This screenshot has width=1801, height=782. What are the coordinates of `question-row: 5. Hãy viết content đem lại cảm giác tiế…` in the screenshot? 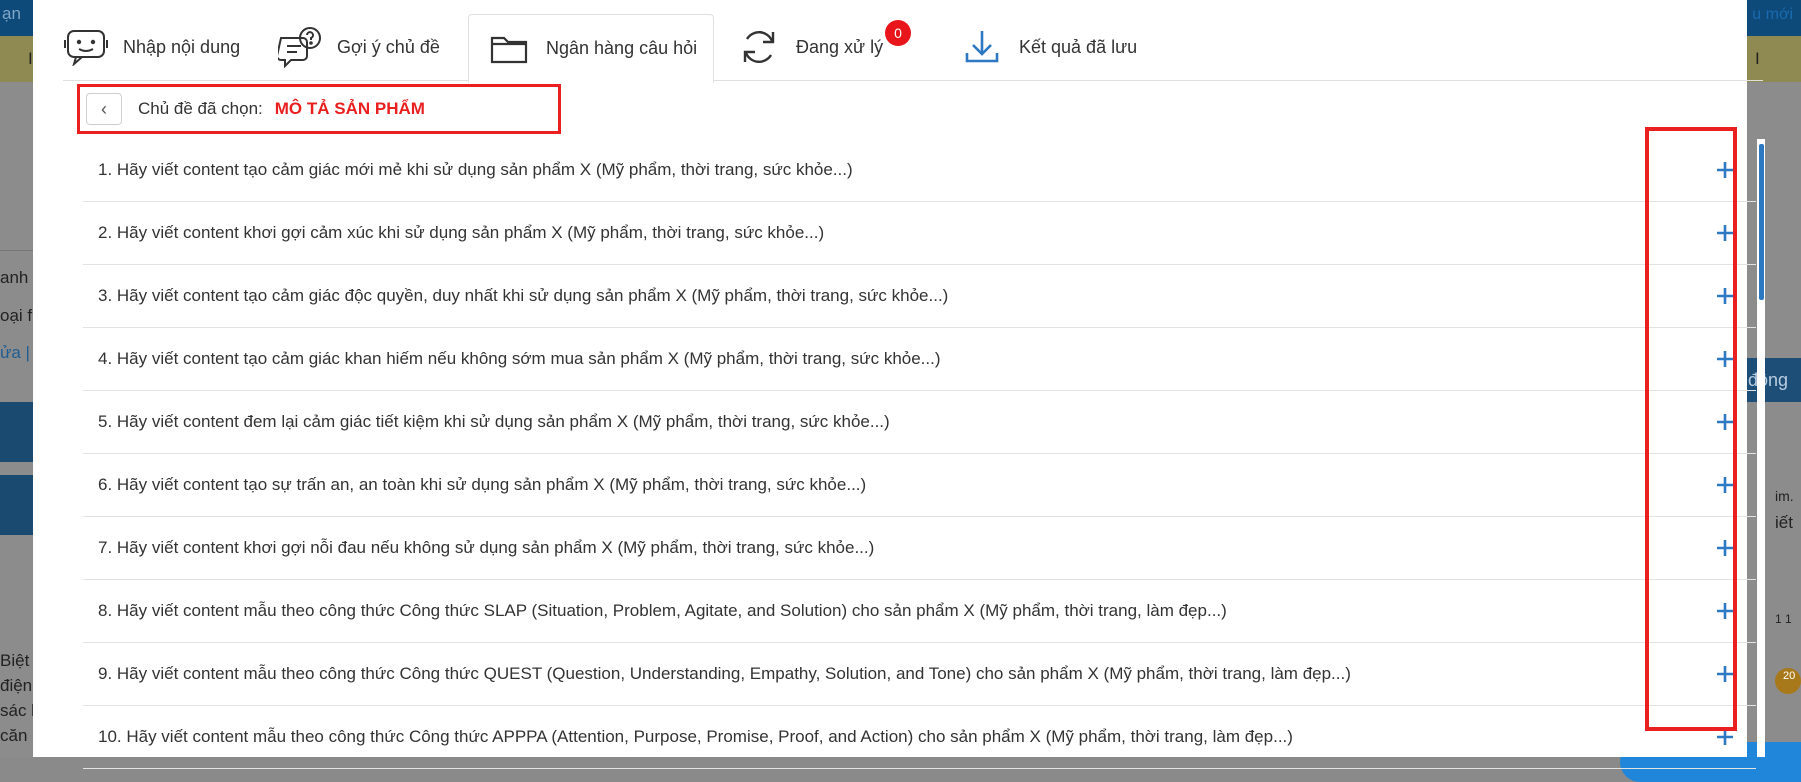 It's located at (919, 422).